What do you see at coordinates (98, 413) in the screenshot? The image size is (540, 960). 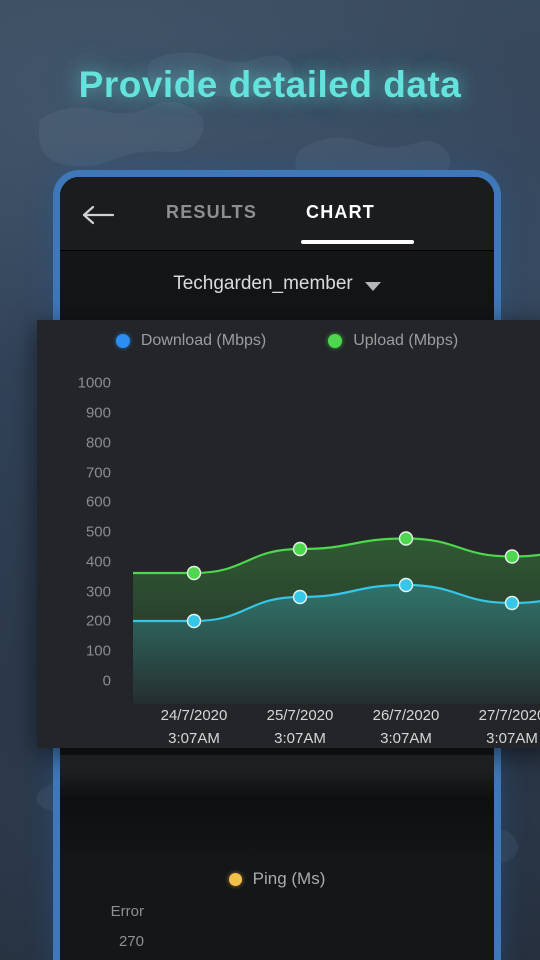 I see `y-tick-900: 900` at bounding box center [98, 413].